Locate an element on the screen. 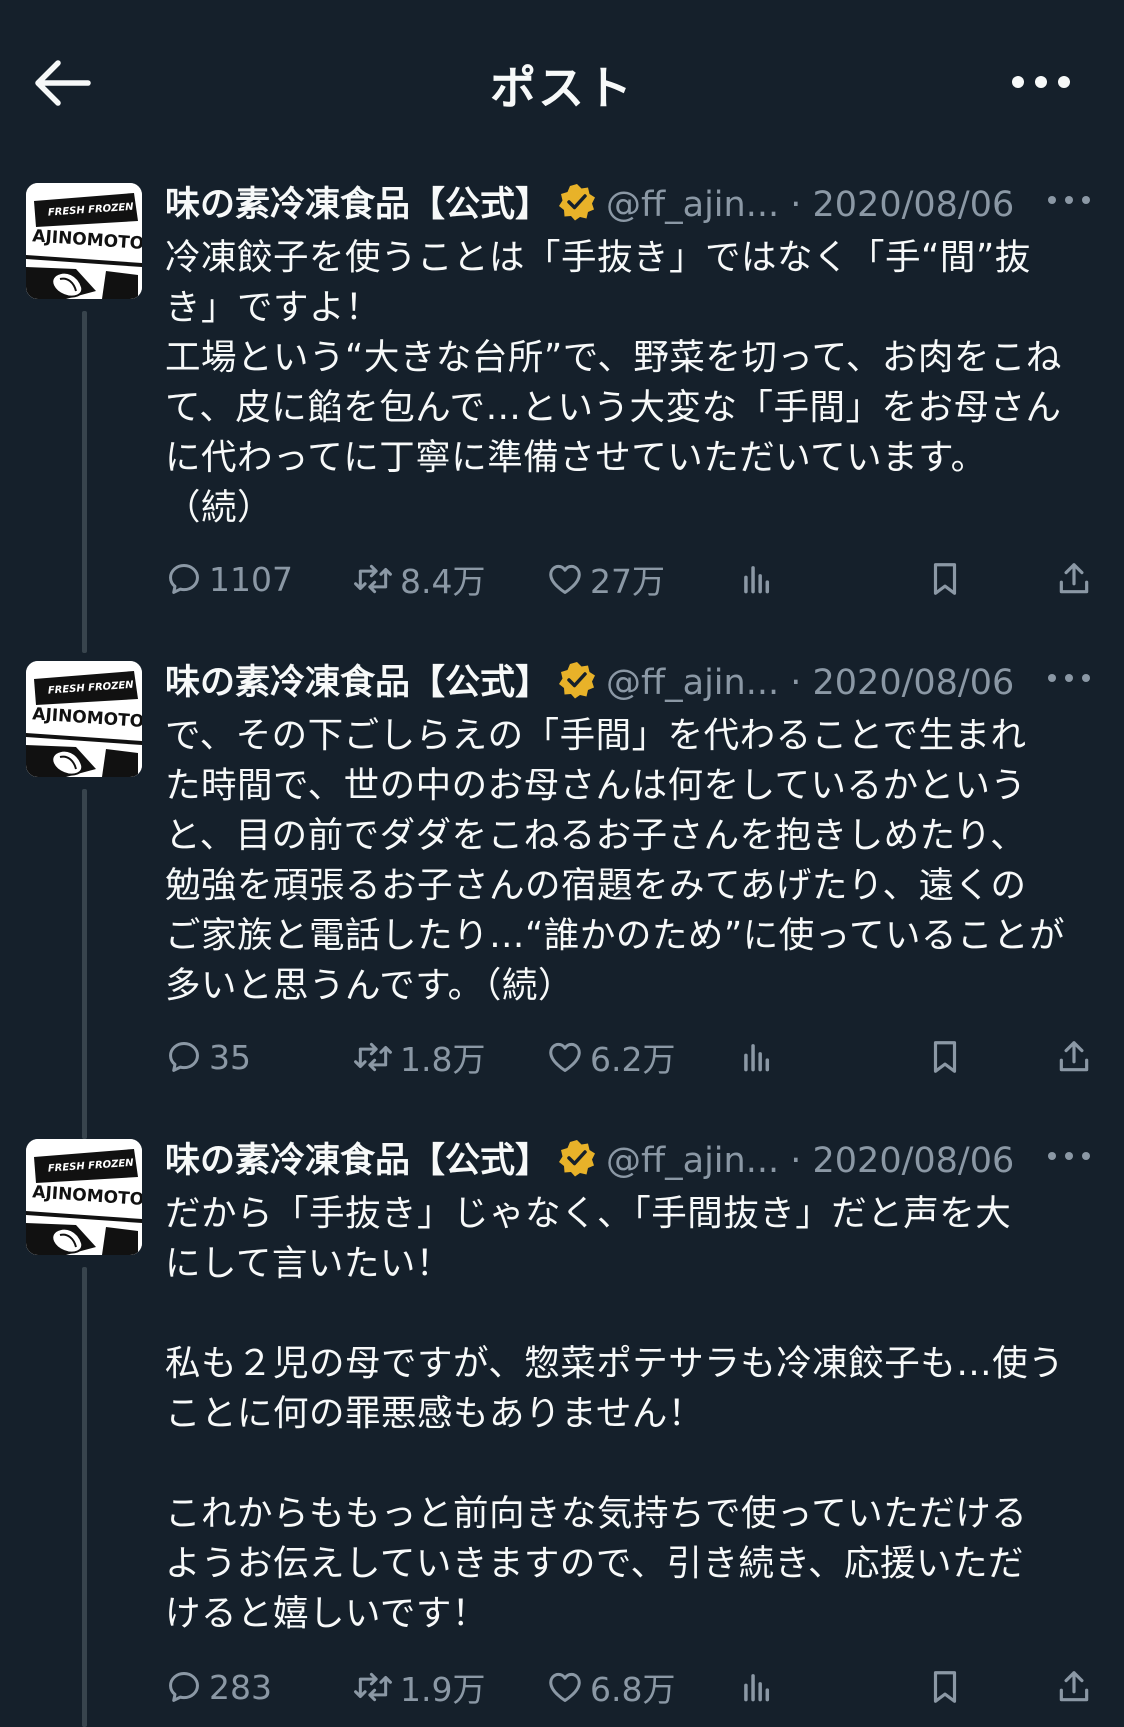 The width and height of the screenshot is (1124, 1727). like-button: 6.8万 is located at coordinates (610, 1687).